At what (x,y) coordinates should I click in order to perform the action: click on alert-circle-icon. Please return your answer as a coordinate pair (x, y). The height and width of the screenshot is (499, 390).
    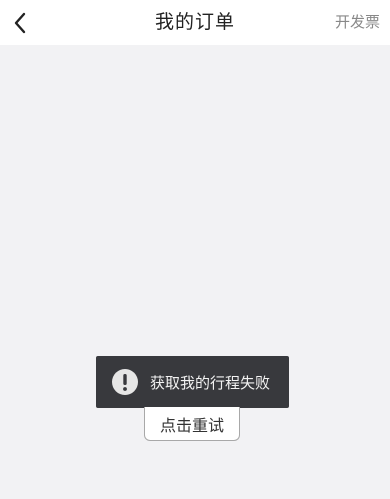
    Looking at the image, I should click on (125, 382).